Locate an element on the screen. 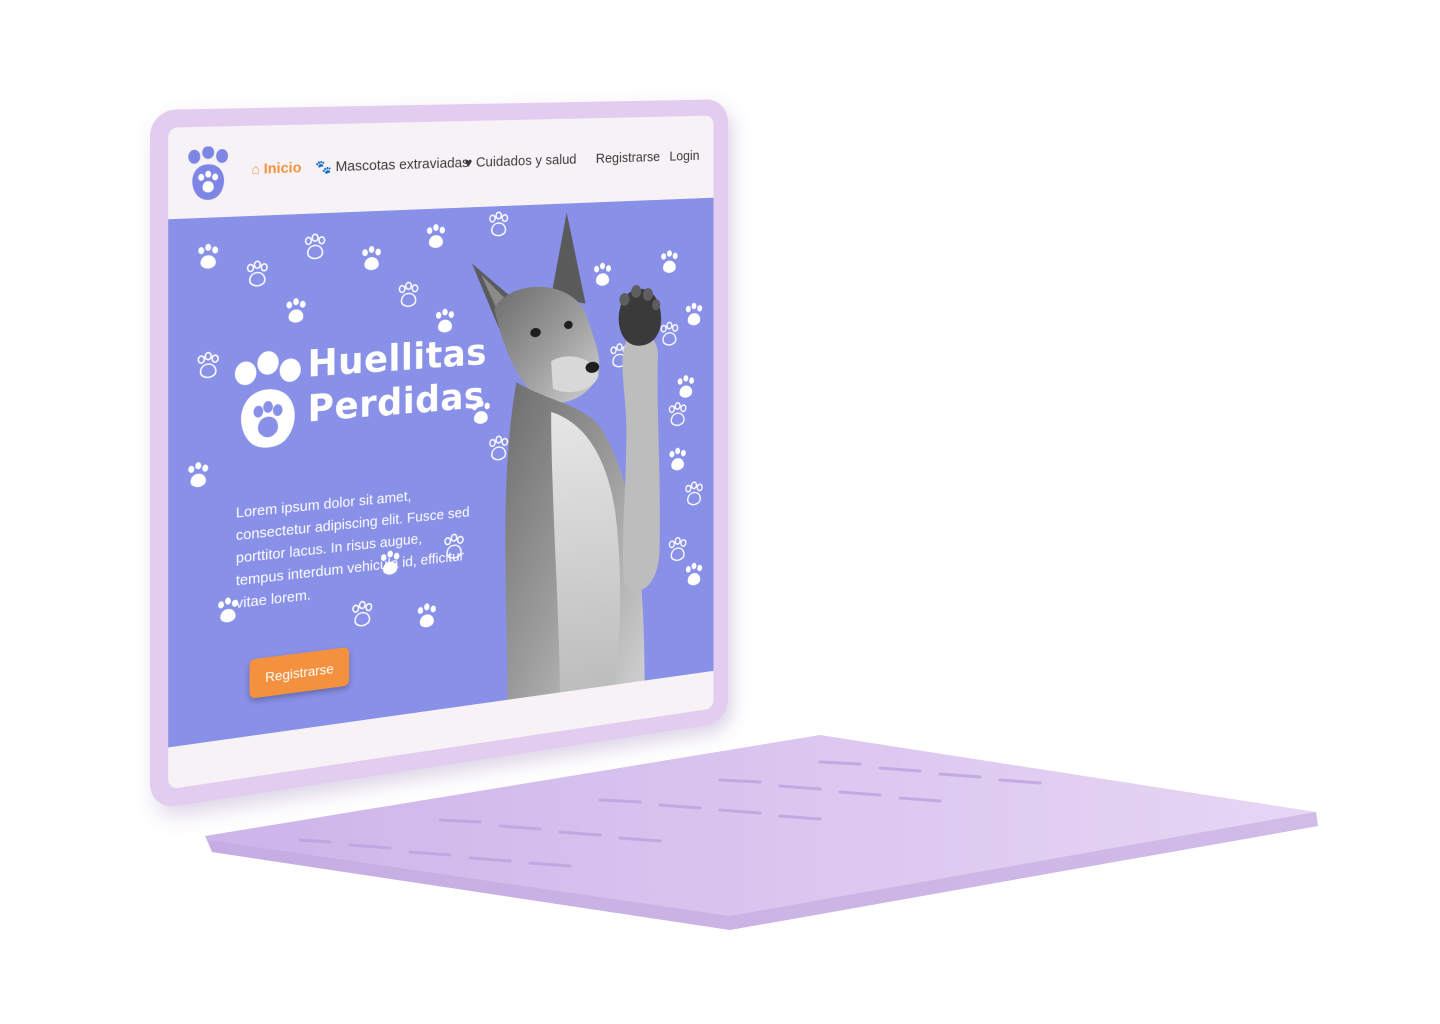  nav-item-inicio: ⌂ Inicio is located at coordinates (277, 169).